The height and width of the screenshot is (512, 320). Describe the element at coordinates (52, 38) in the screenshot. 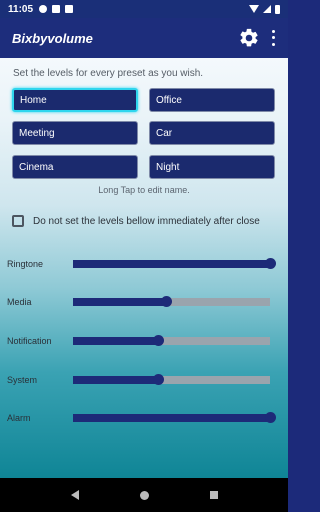

I see `app-title: Bixbyvolume` at that location.